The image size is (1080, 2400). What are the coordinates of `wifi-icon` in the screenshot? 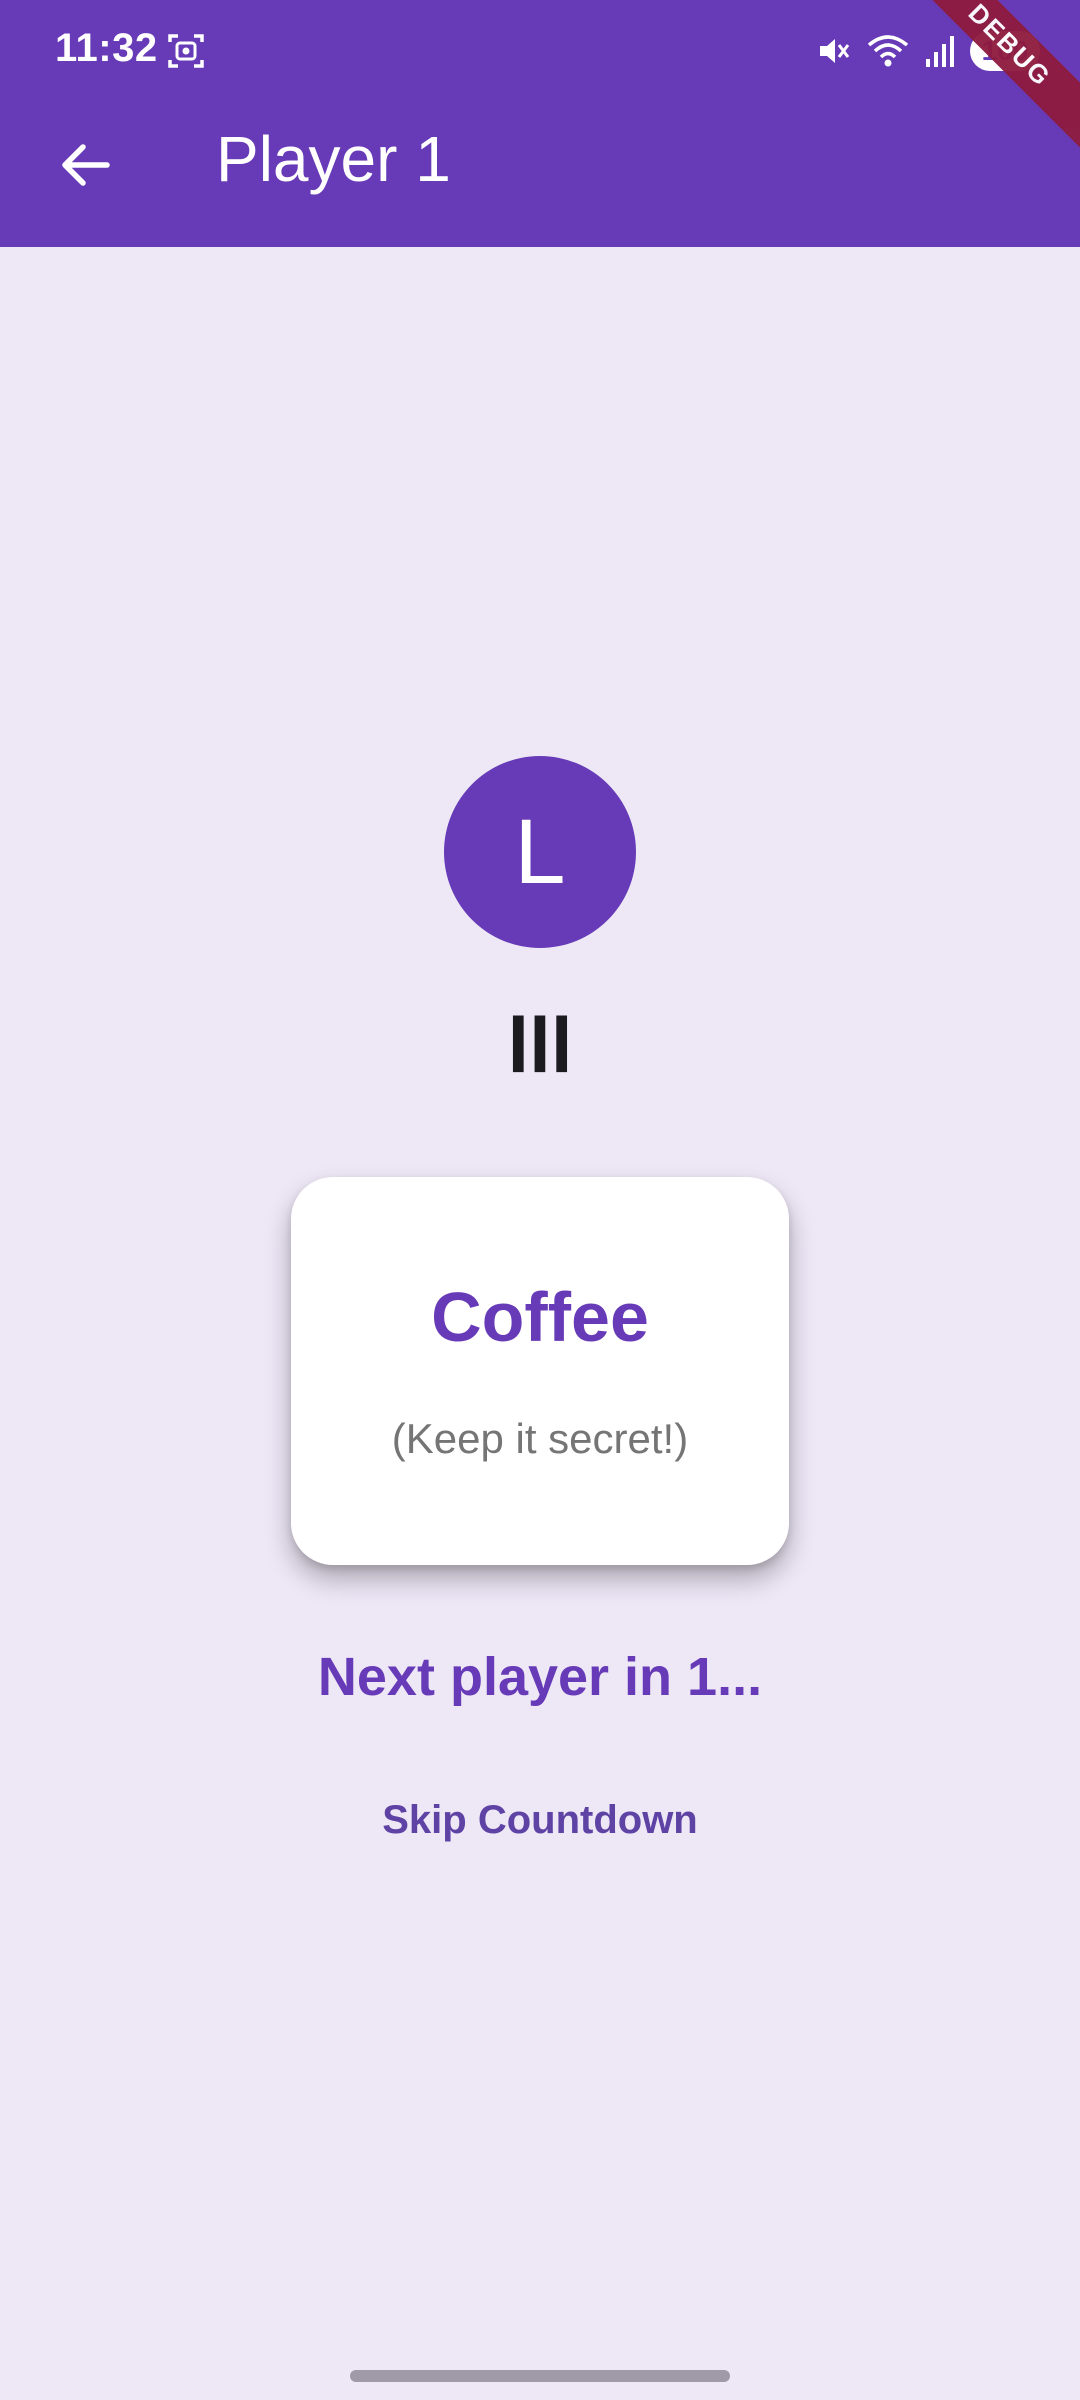 It's located at (888, 51).